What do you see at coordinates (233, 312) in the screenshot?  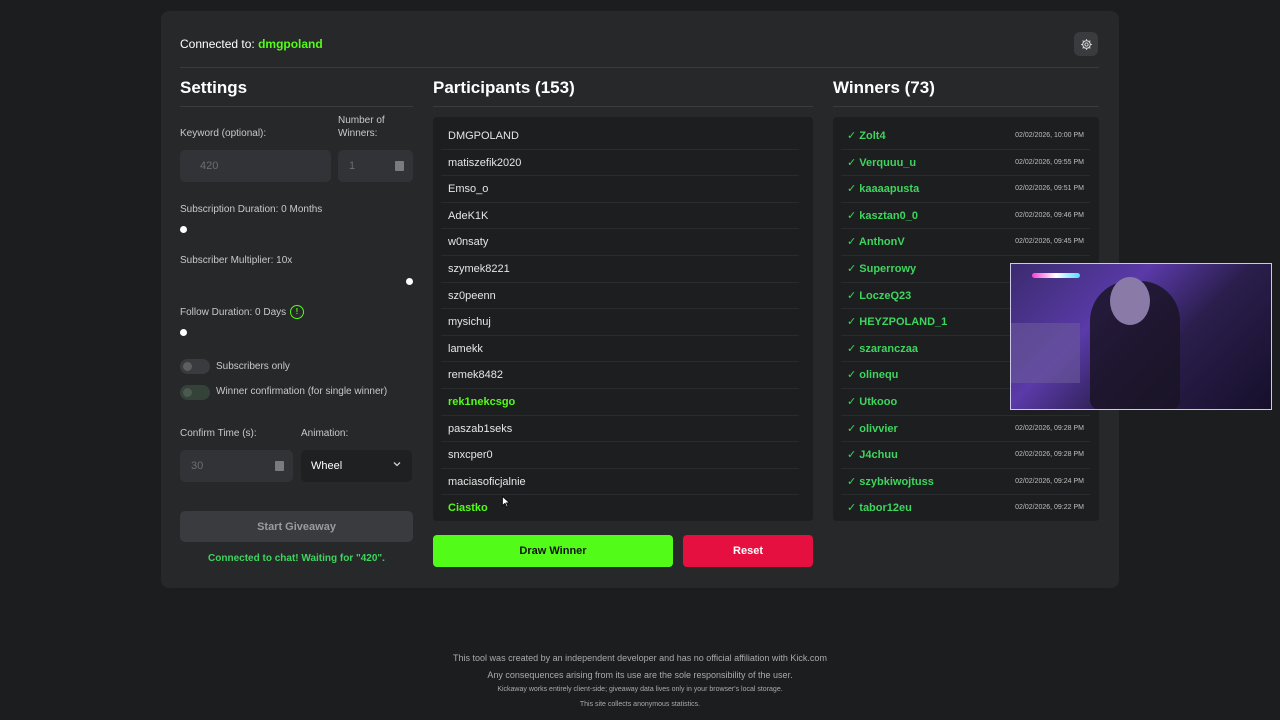 I see `follow-duration-label: Follow Duration: 0 Days` at bounding box center [233, 312].